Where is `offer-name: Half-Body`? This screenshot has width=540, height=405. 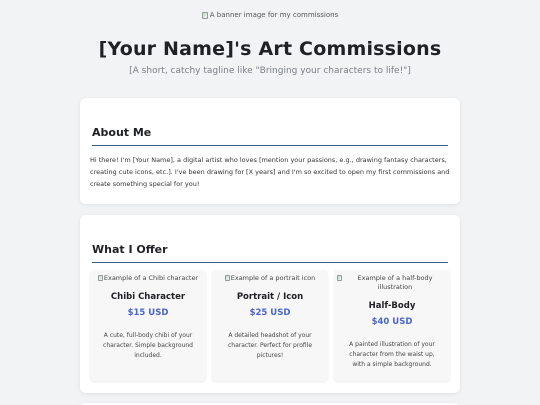
offer-name: Half-Body is located at coordinates (392, 306).